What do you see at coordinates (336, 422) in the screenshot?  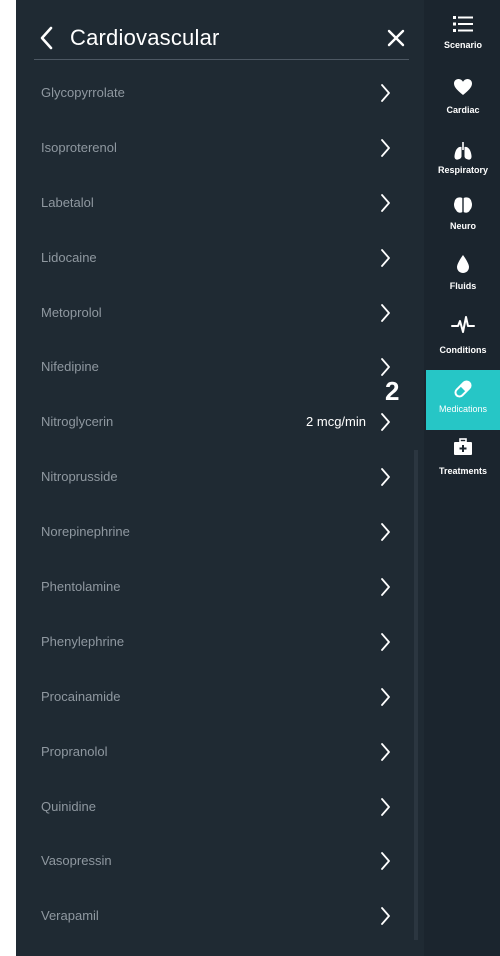 I see `medication-dose: 2 mcg/min` at bounding box center [336, 422].